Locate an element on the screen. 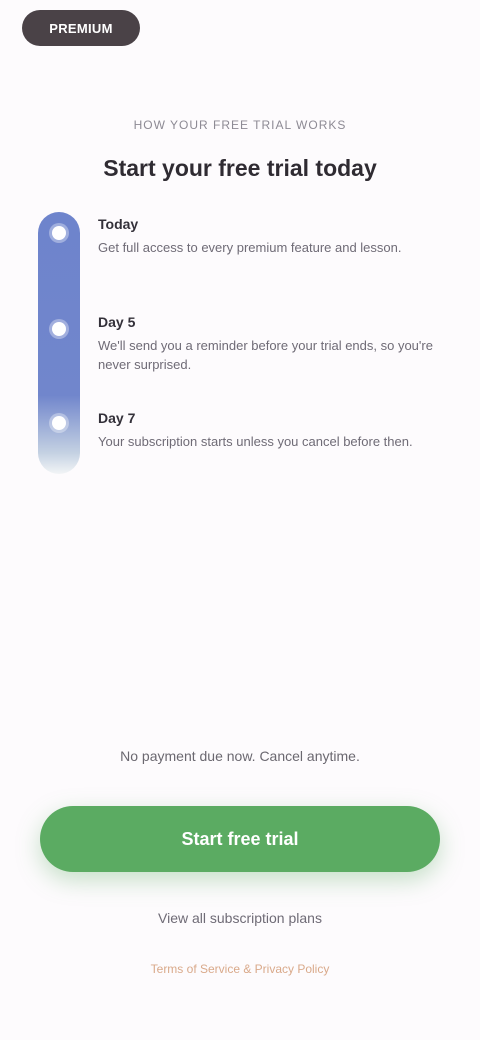 The width and height of the screenshot is (480, 1040). legal-link: Terms of Service & Privacy Policy is located at coordinates (240, 969).